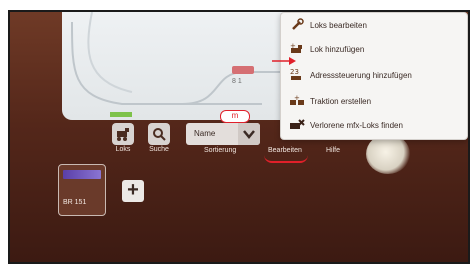 Image resolution: width=472 pixels, height=269 pixels. I want to click on locos-icon, so click(123, 134).